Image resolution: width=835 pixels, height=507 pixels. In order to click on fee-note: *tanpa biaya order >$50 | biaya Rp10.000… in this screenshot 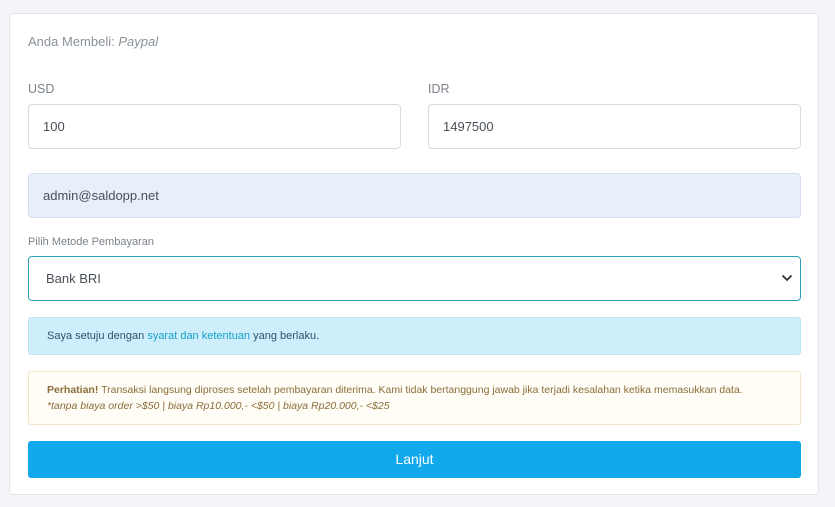, I will do `click(218, 406)`.